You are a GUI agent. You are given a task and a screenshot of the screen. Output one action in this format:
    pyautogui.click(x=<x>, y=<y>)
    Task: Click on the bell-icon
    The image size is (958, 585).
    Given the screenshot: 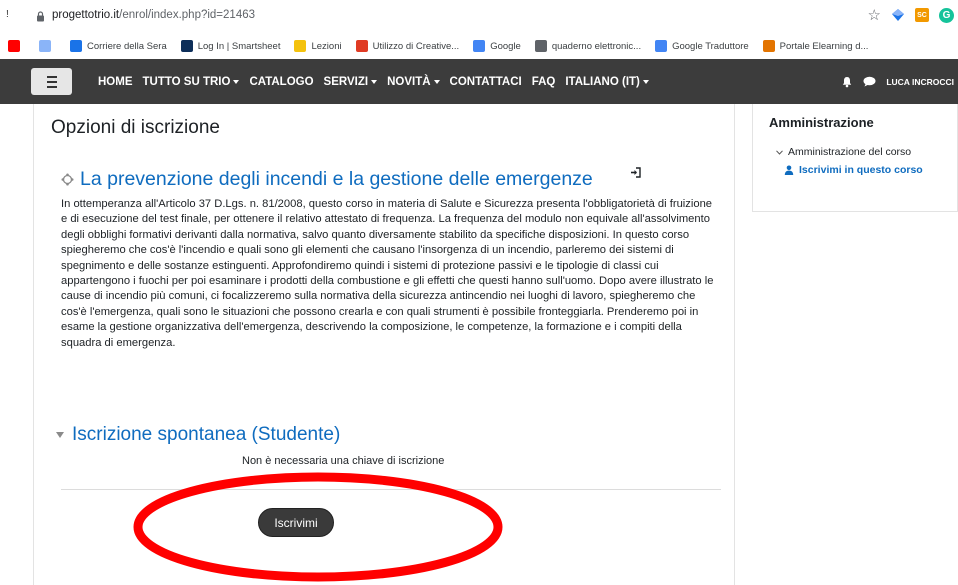 What is the action you would take?
    pyautogui.click(x=847, y=82)
    